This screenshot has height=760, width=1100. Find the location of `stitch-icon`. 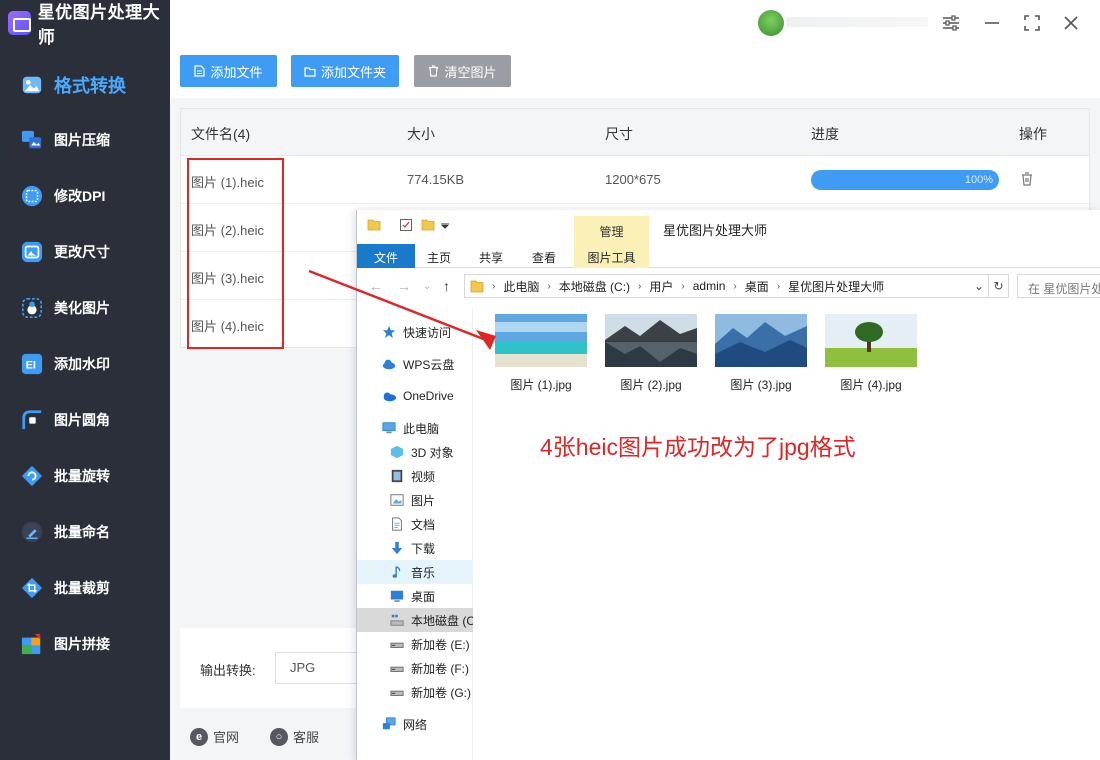

stitch-icon is located at coordinates (32, 644).